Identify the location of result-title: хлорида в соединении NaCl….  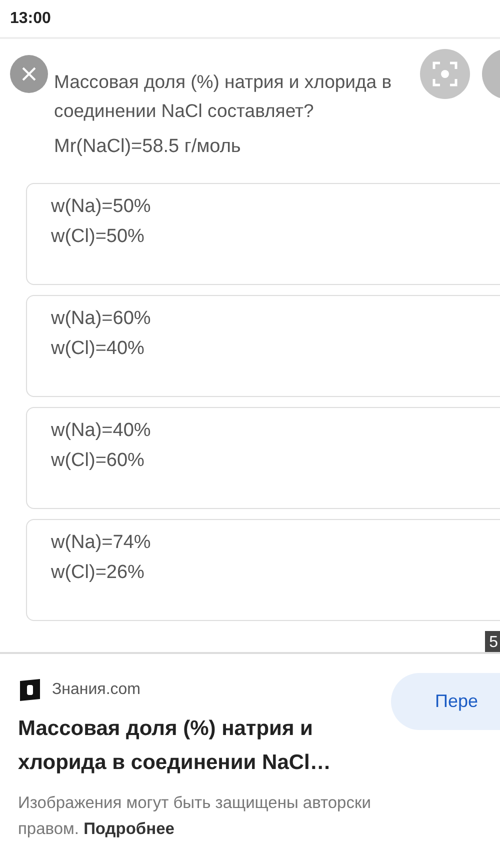
(259, 763).